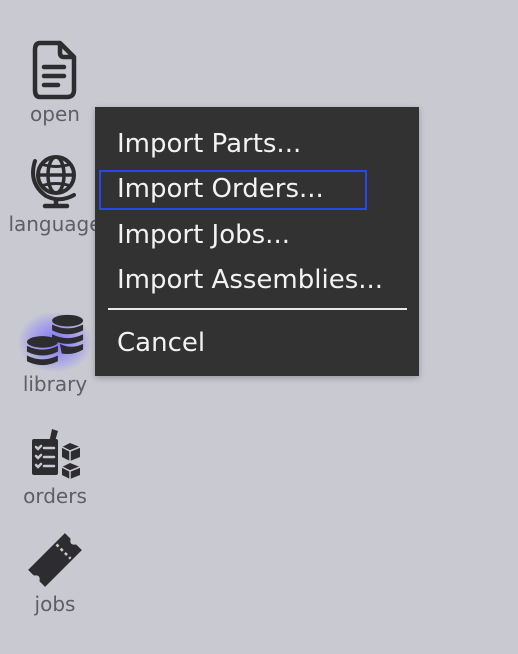  I want to click on globe-icon, so click(55, 180).